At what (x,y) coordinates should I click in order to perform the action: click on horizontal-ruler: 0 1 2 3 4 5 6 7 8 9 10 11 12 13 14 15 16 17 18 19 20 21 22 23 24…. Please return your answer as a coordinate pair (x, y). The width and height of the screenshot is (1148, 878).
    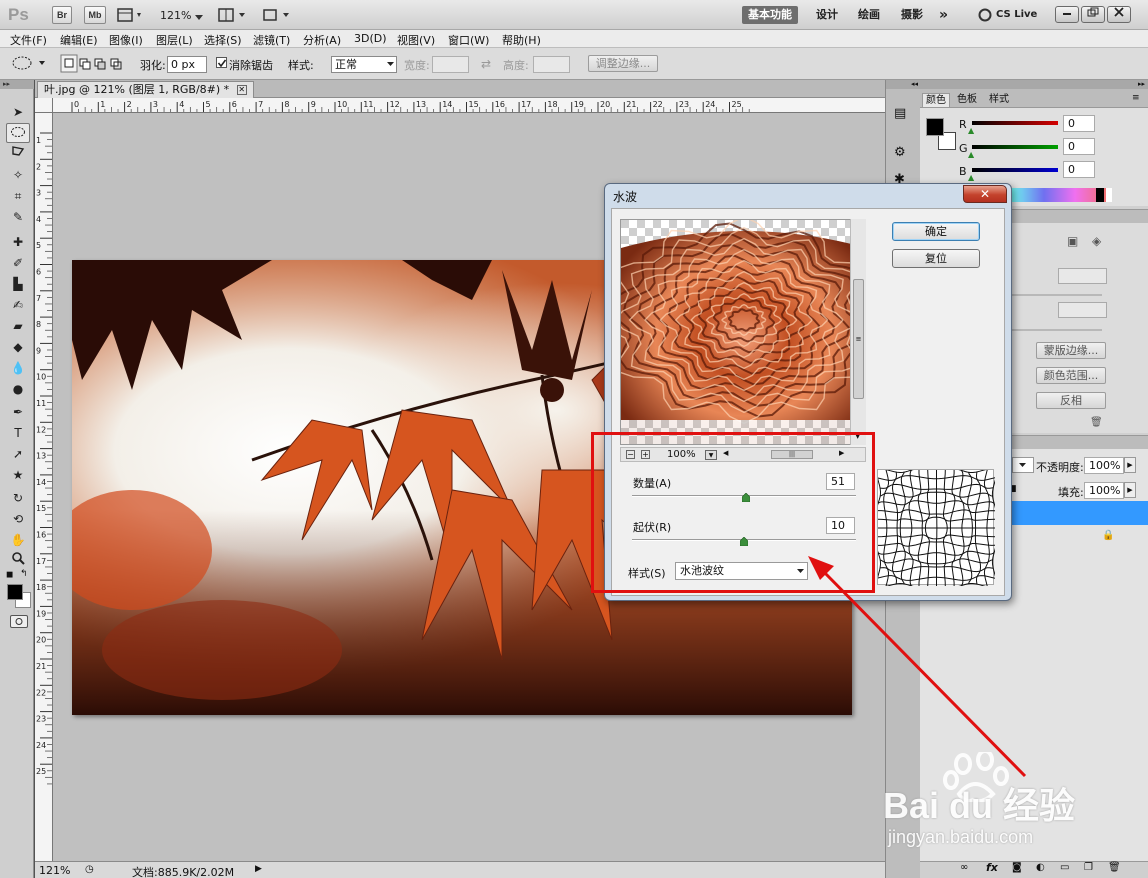
    Looking at the image, I should click on (469, 105).